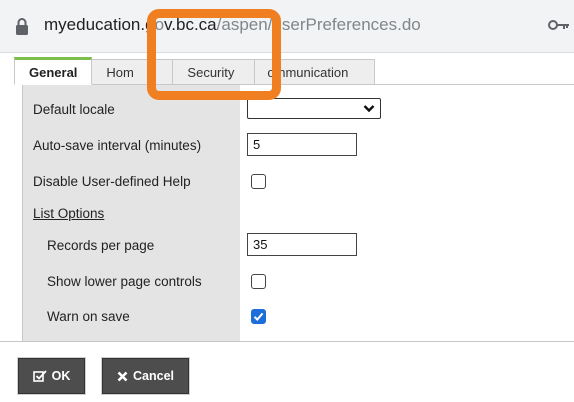  Describe the element at coordinates (314, 108) in the screenshot. I see `default-locale-select` at that location.